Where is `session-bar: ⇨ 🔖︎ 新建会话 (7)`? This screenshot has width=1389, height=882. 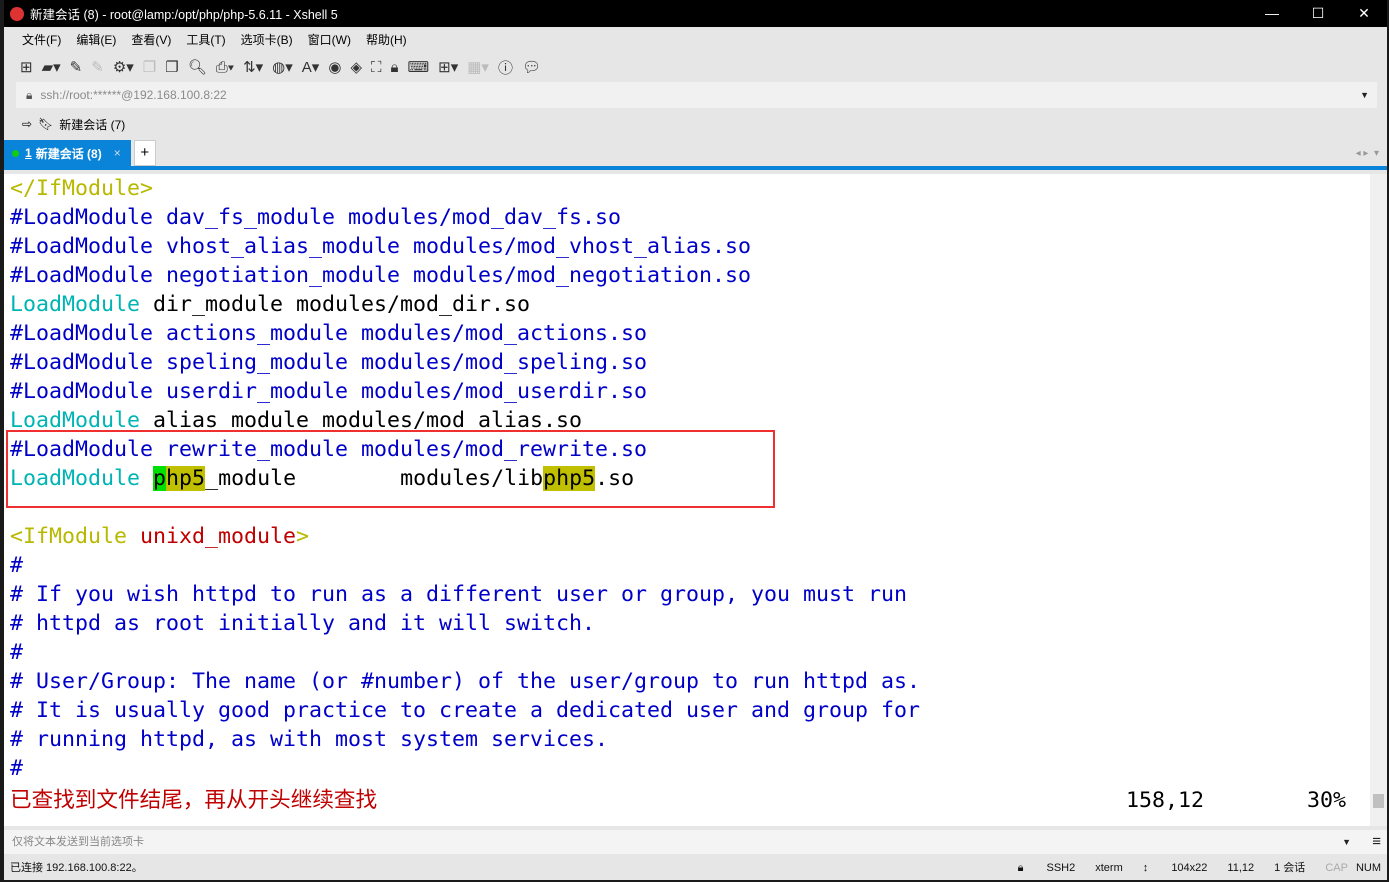 session-bar: ⇨ 🔖︎ 新建会话 (7) is located at coordinates (695, 124).